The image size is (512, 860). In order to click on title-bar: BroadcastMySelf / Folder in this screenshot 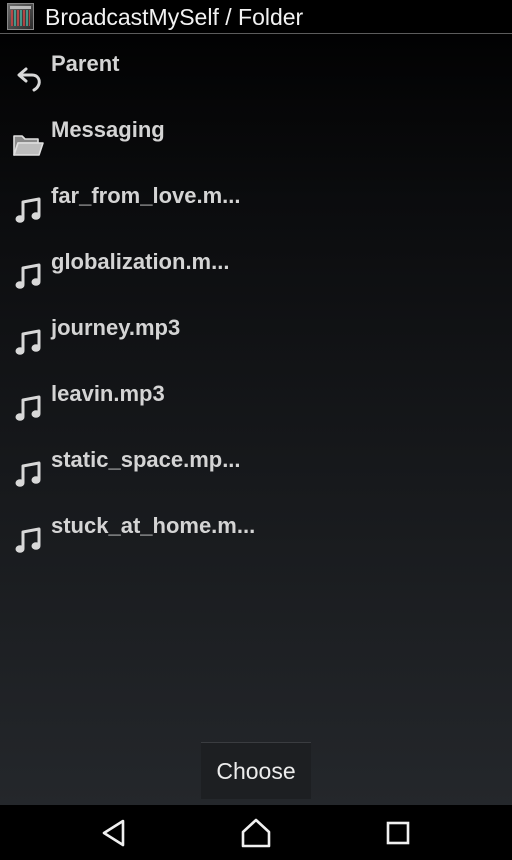, I will do `click(256, 17)`.